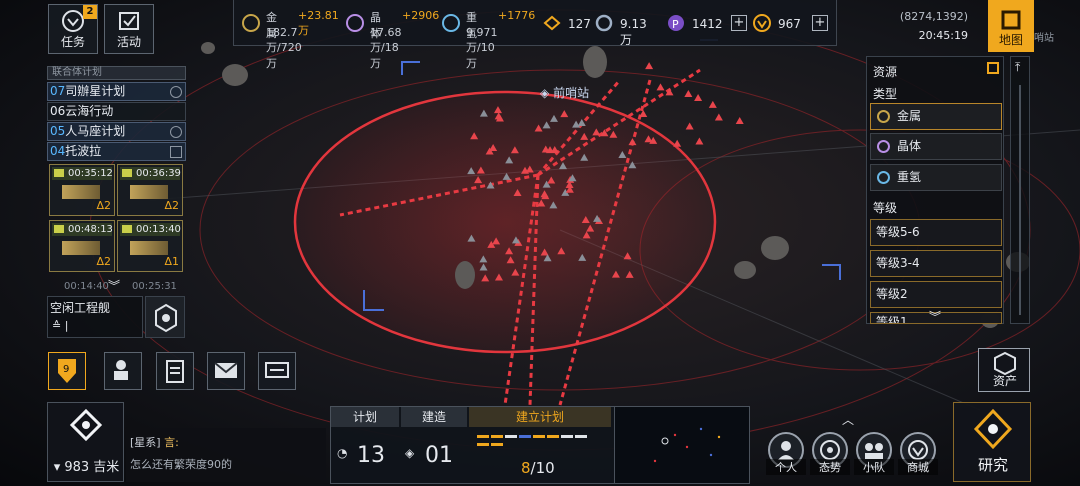  I want to click on plan-progress: 8/10, so click(538, 468).